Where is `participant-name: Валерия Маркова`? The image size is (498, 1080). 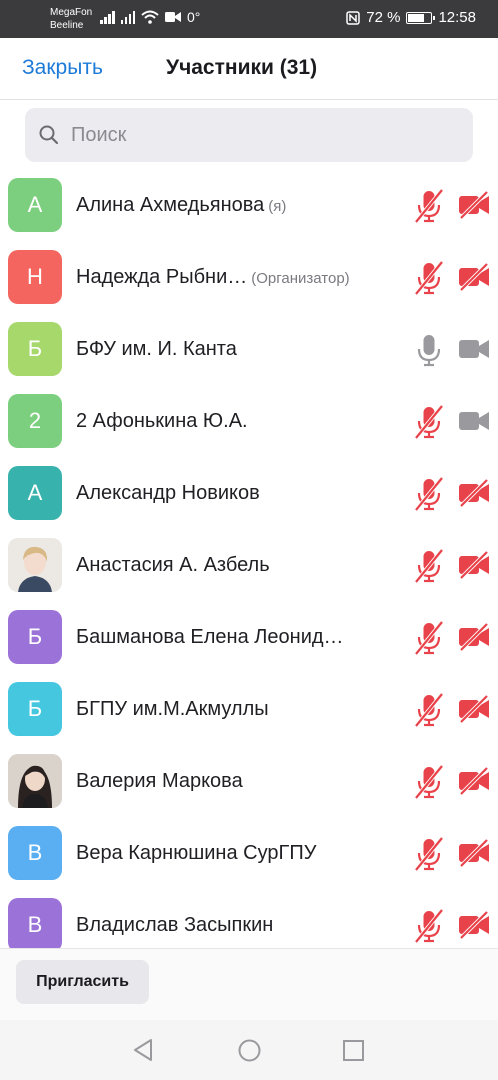
participant-name: Валерия Маркова is located at coordinates (159, 781).